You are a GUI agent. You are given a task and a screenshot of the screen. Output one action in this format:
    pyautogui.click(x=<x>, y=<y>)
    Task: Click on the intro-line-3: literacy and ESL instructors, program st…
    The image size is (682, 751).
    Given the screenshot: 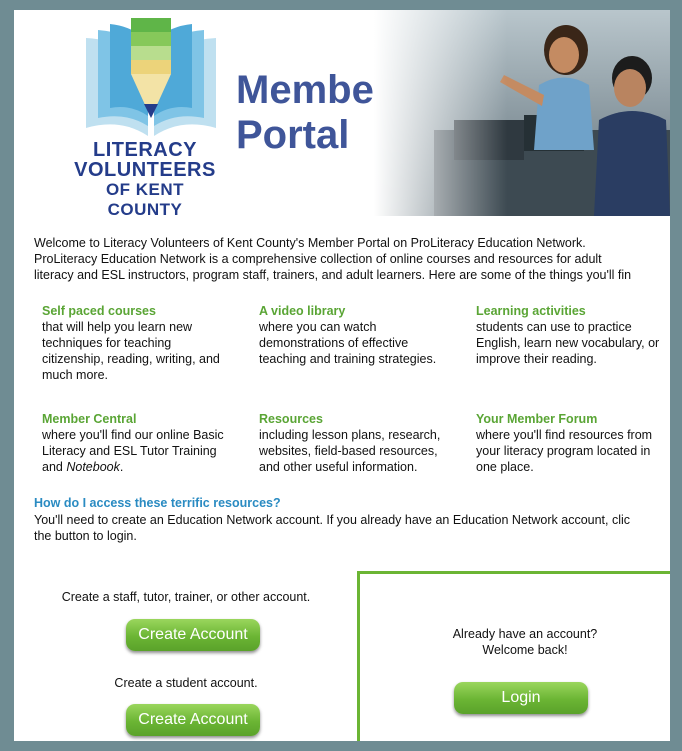 What is the action you would take?
    pyautogui.click(x=333, y=275)
    